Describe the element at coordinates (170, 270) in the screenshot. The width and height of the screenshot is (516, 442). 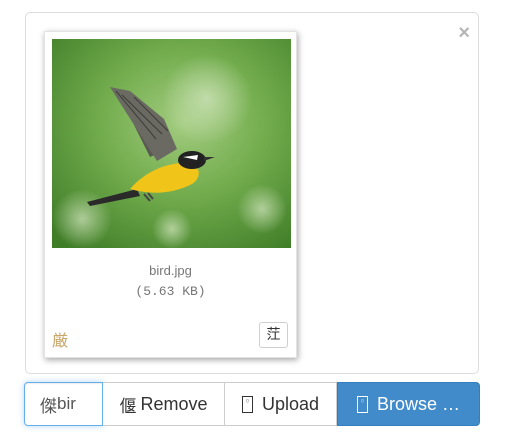
I see `file-name: bird.jpg` at that location.